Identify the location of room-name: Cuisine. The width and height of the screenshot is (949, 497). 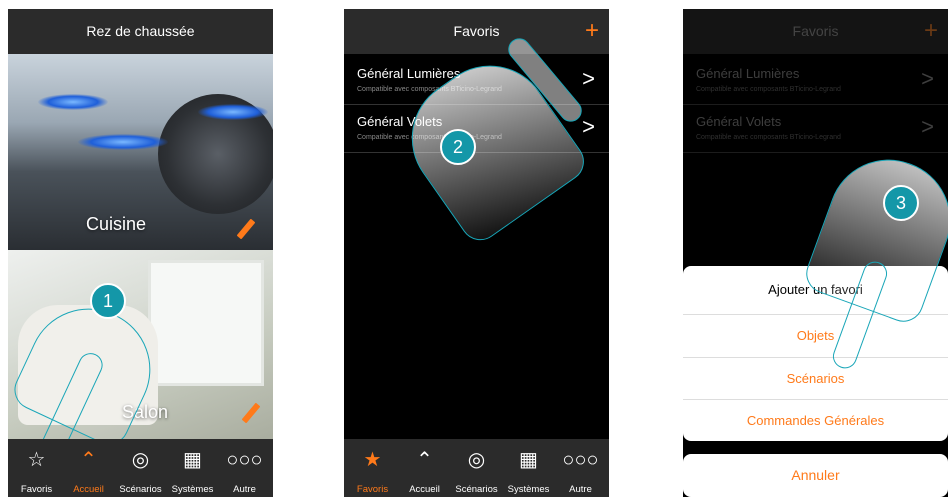
(116, 224).